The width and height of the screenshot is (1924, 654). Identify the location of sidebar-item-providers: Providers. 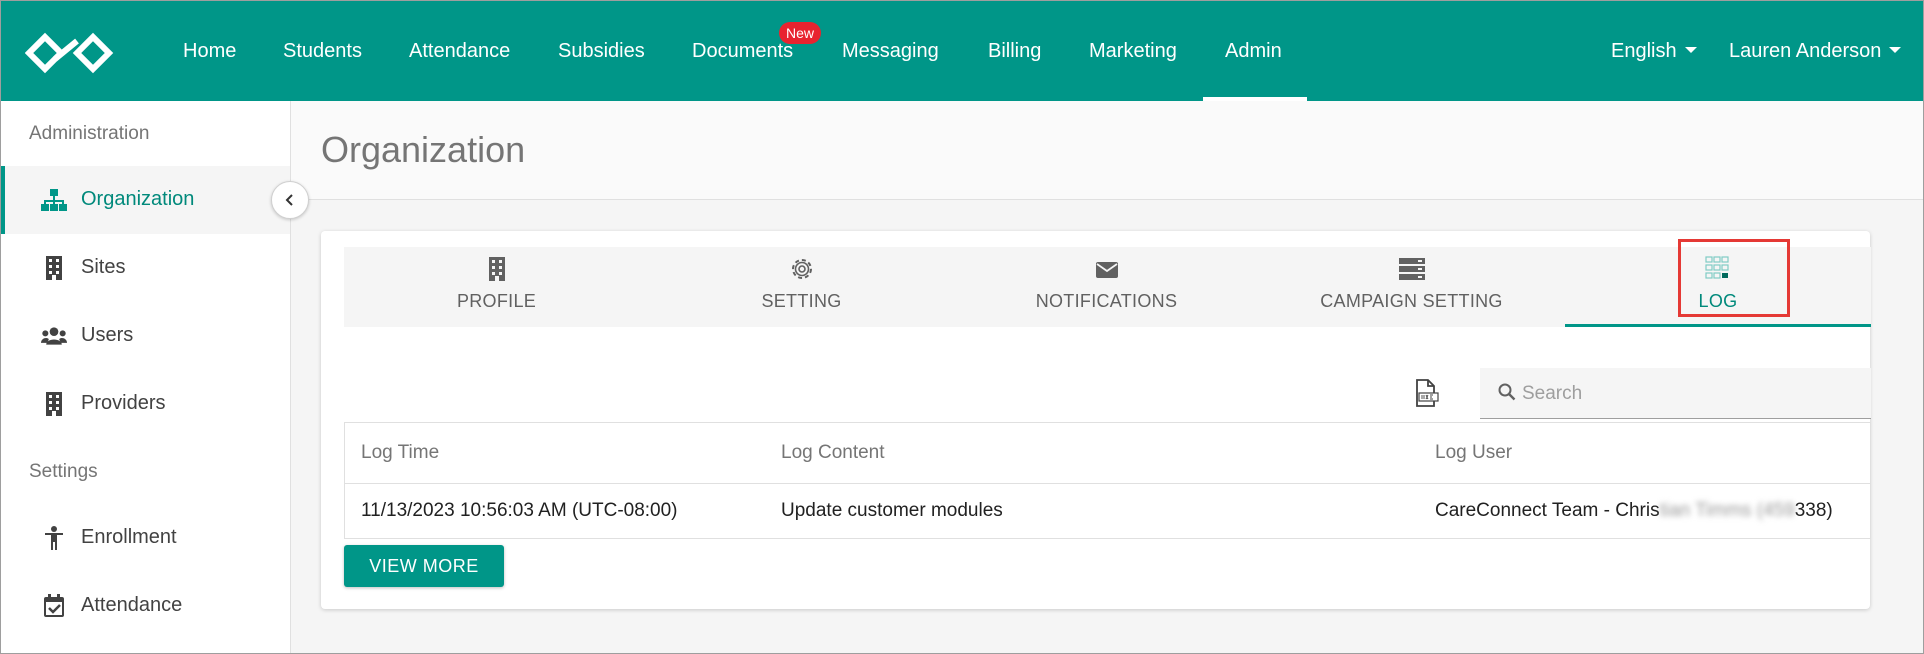
(145, 404).